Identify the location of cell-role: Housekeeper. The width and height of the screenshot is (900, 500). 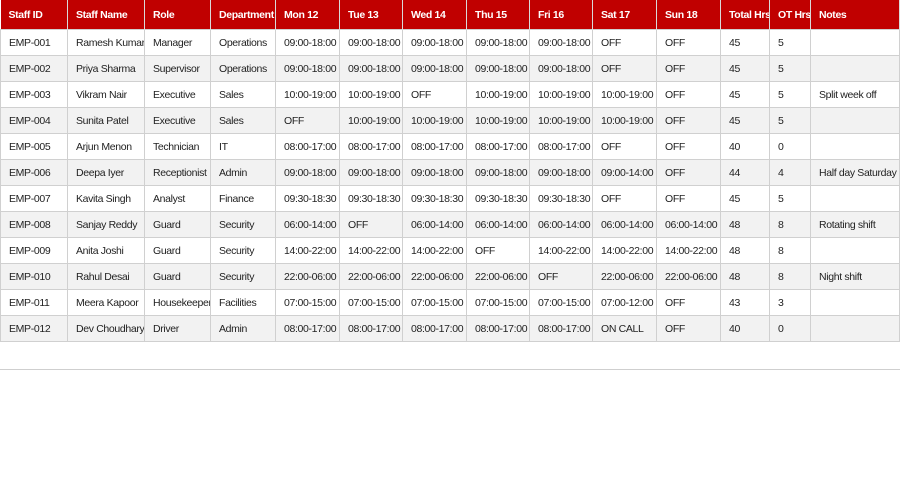
(177, 302).